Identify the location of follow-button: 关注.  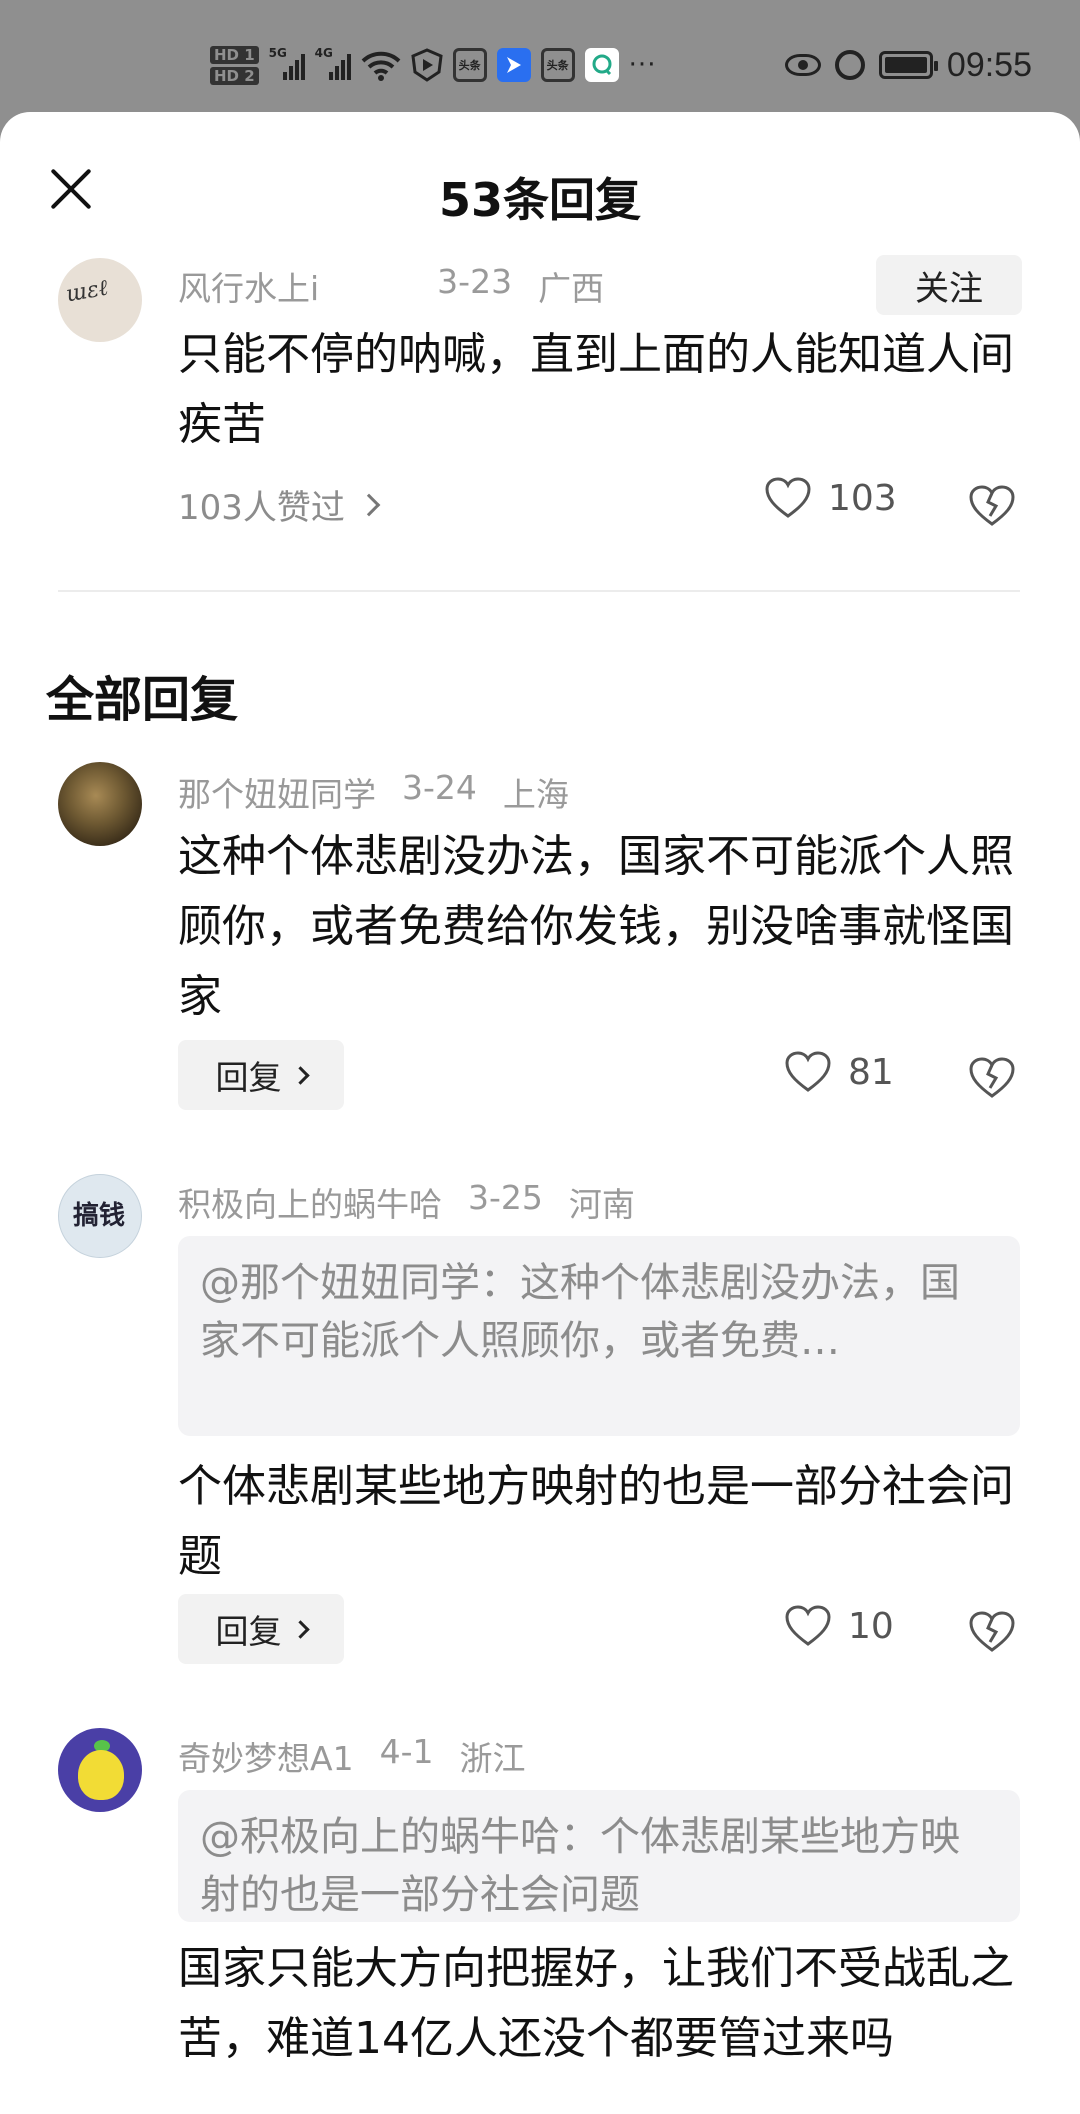
(949, 285).